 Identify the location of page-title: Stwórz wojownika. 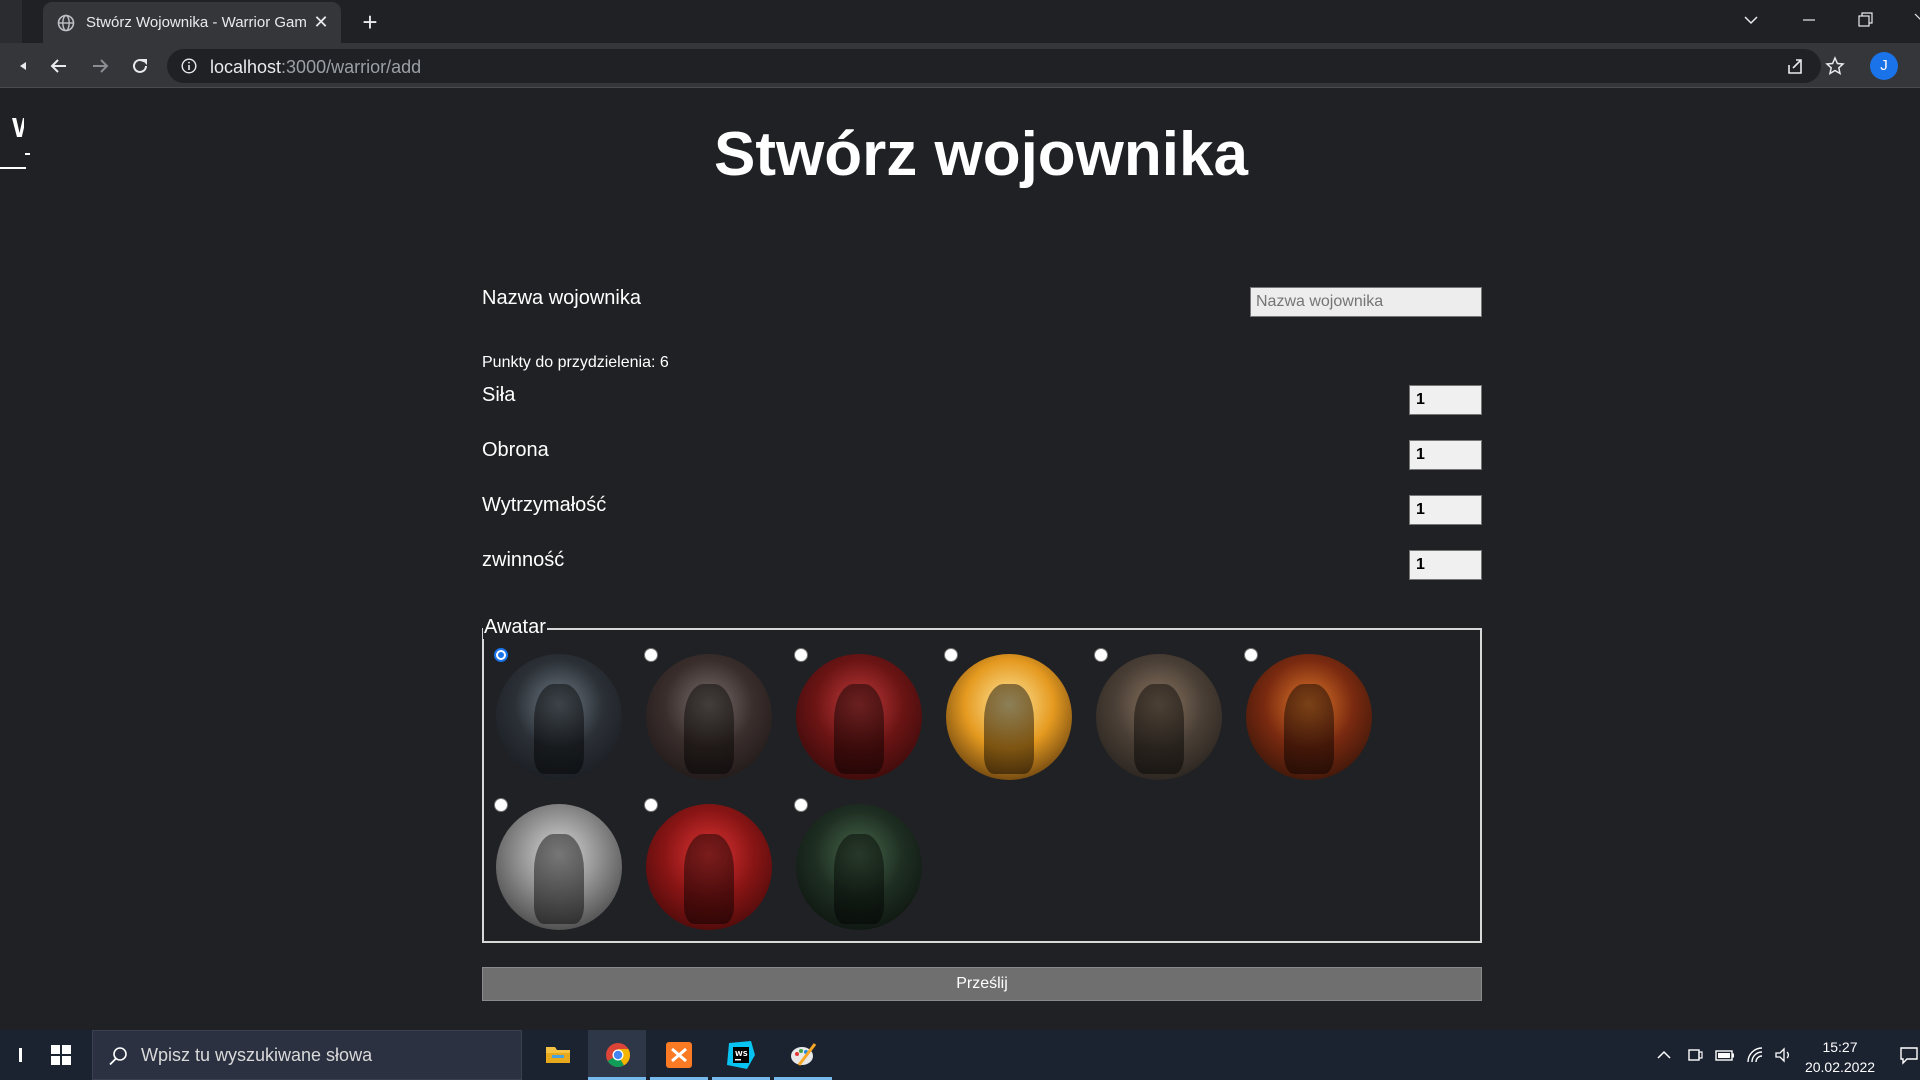
(981, 154).